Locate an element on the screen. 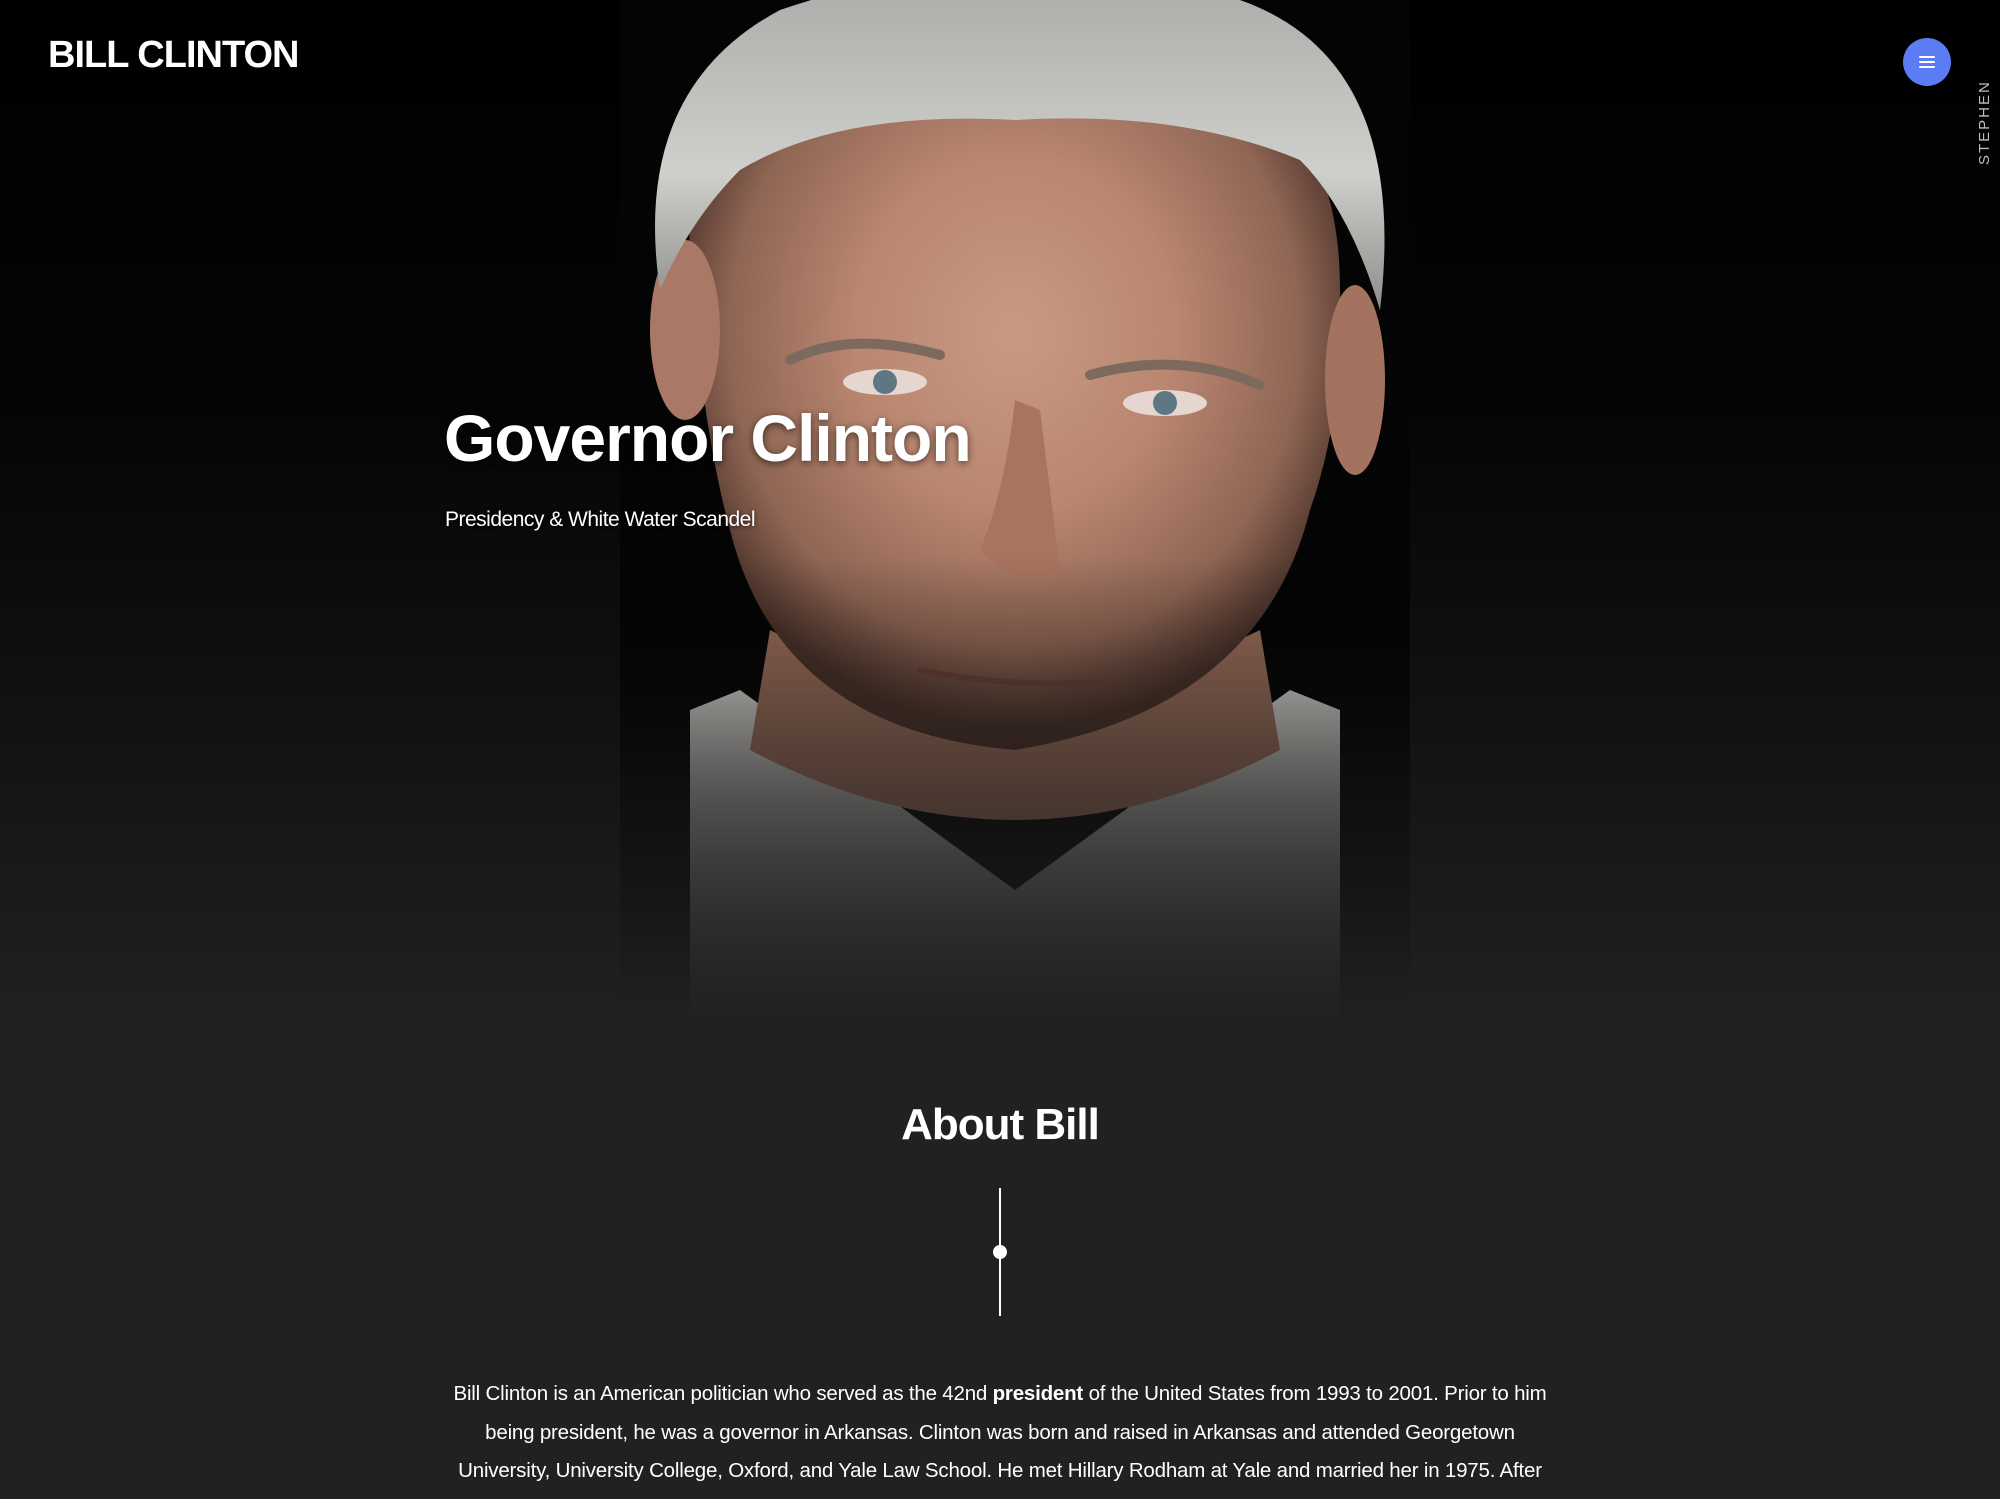 The width and height of the screenshot is (2000, 1499). site-logo: BILL CLINTON is located at coordinates (173, 55).